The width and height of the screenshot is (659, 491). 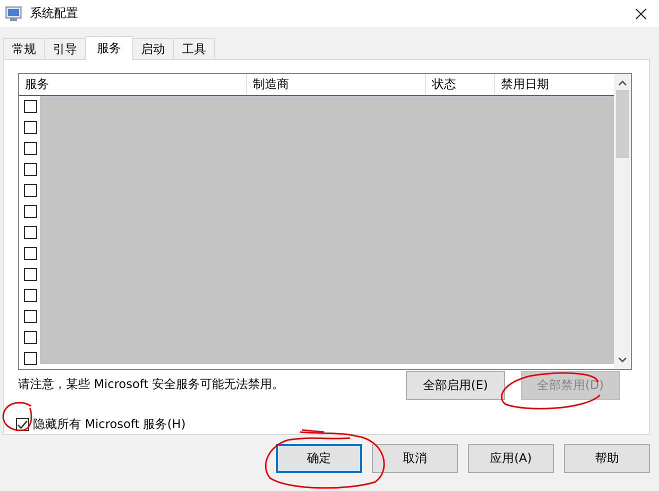 What do you see at coordinates (622, 221) in the screenshot?
I see `scrollbar` at bounding box center [622, 221].